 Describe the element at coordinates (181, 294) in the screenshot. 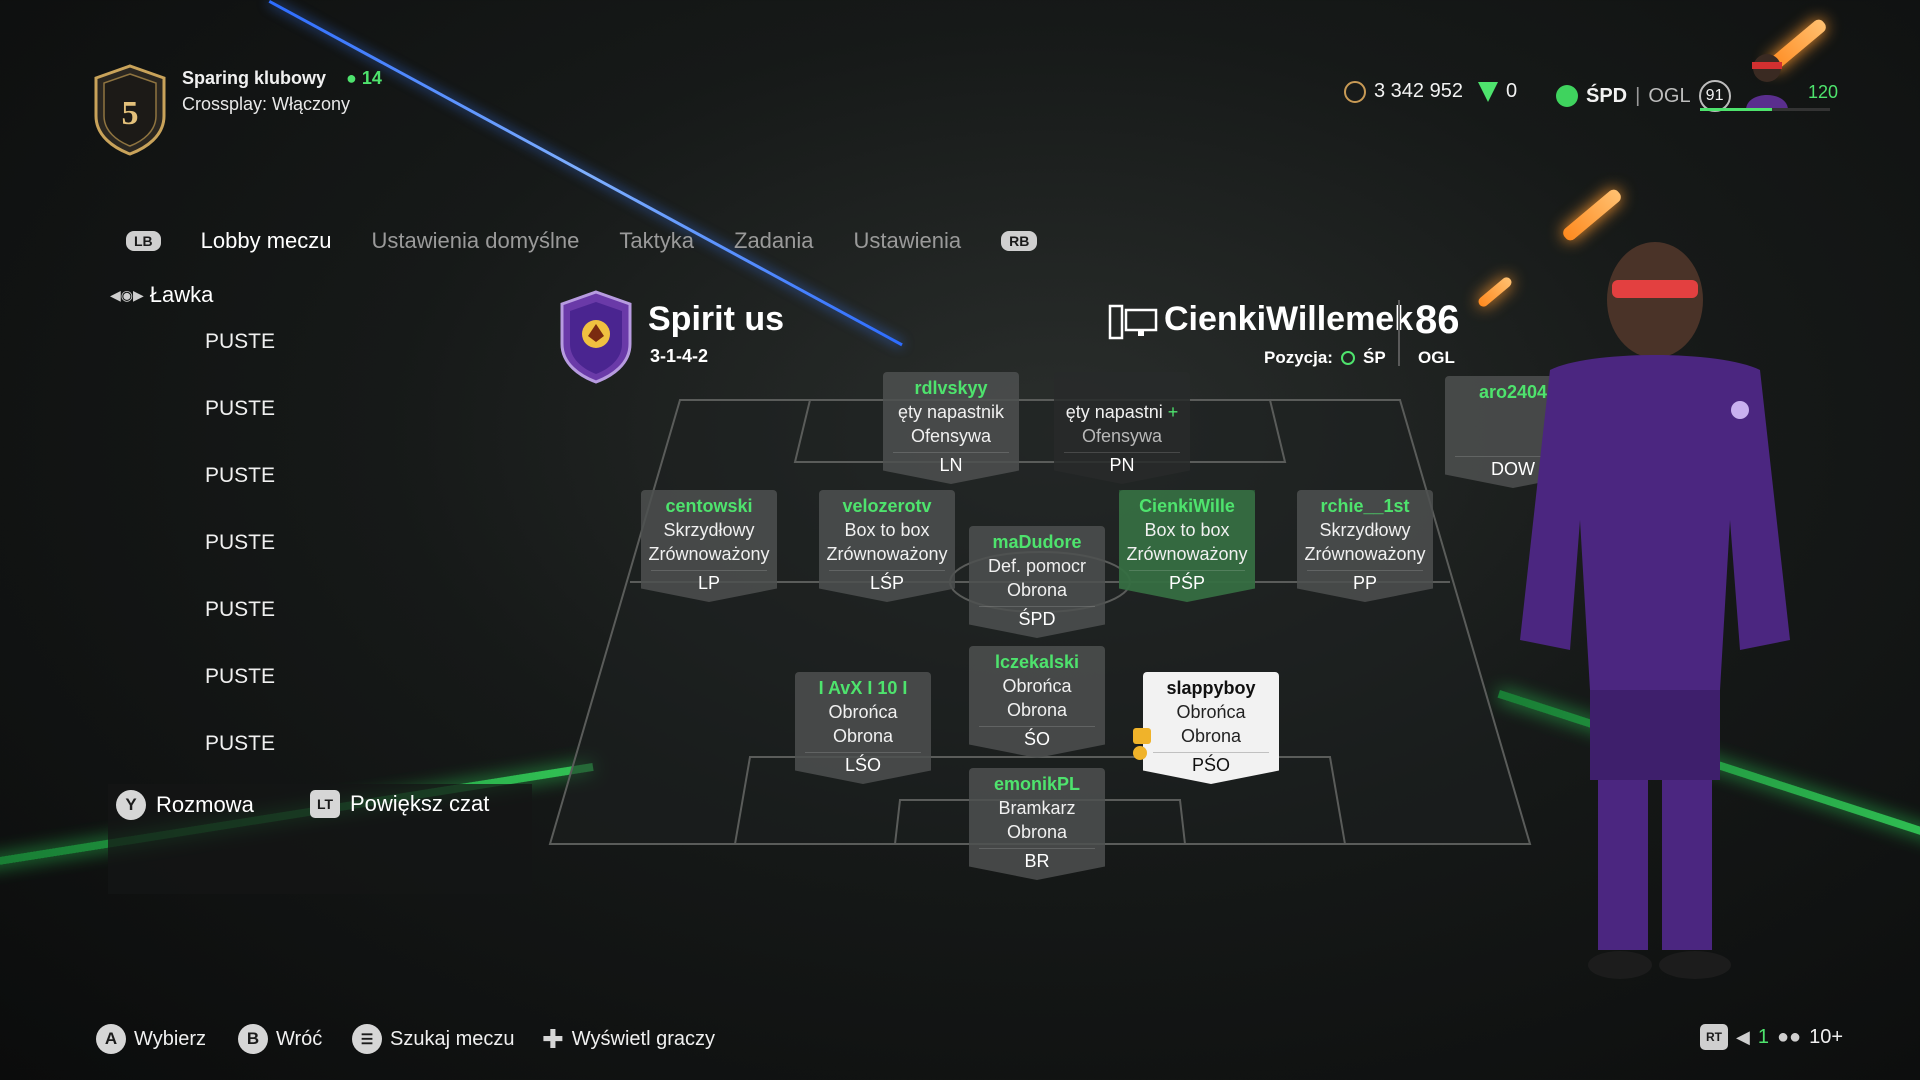

I see `bench-title: Ławka` at that location.